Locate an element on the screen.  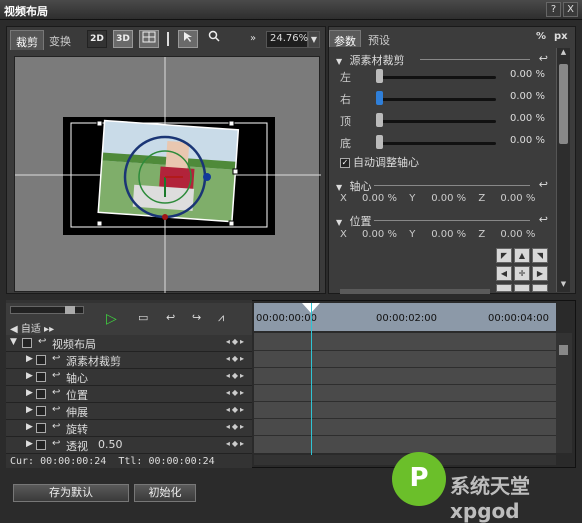
save-default-button: 存为默认 is located at coordinates (71, 493).